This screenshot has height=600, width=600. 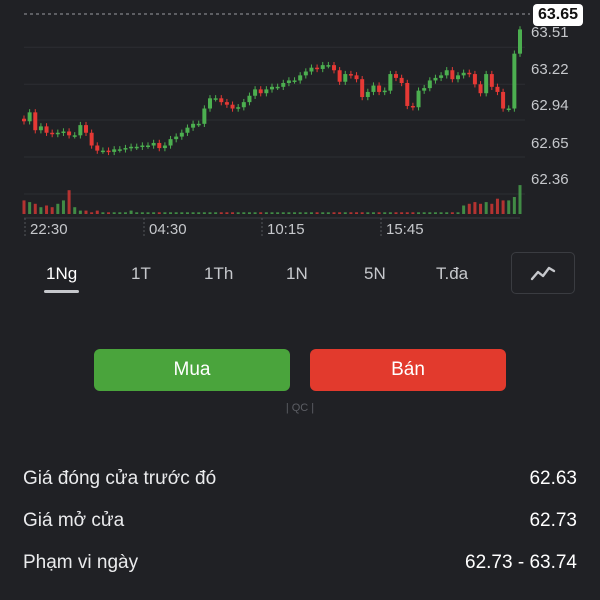 I want to click on stat-previous-close: Giá đóng cửa trước đó 62.63, so click(x=300, y=481).